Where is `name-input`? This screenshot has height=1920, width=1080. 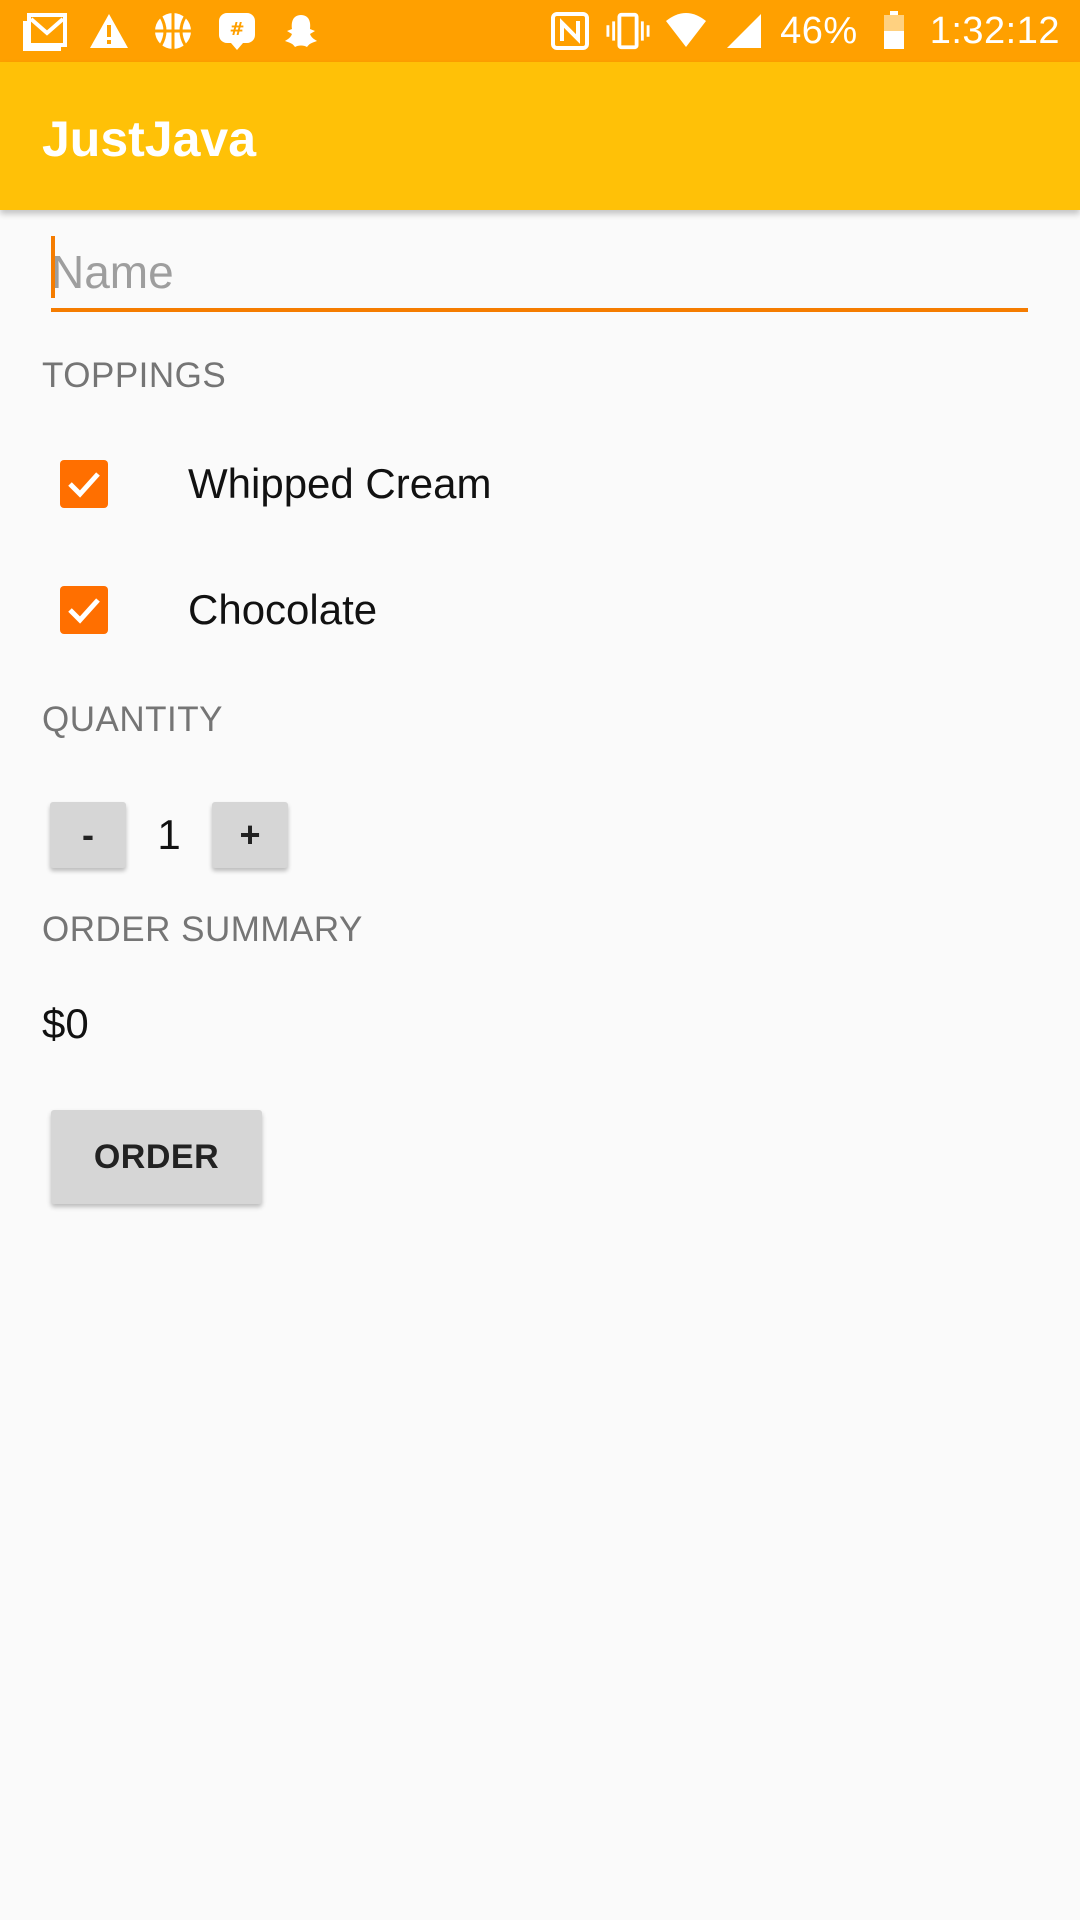
name-input is located at coordinates (539, 274).